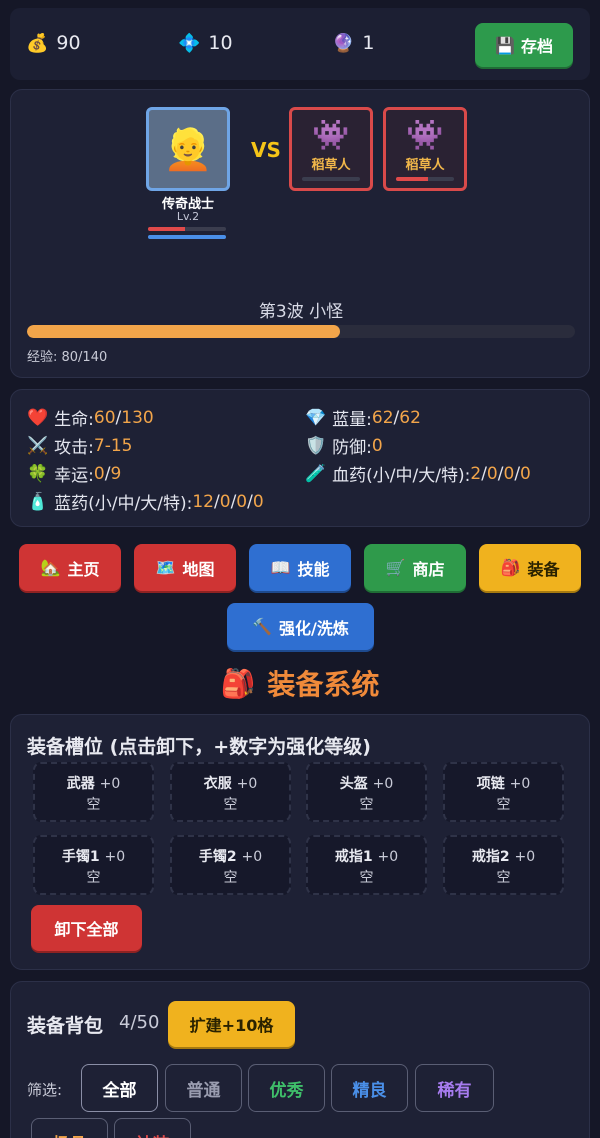 The height and width of the screenshot is (1138, 600). What do you see at coordinates (99, 473) in the screenshot?
I see `stat-luck-cur: 0` at bounding box center [99, 473].